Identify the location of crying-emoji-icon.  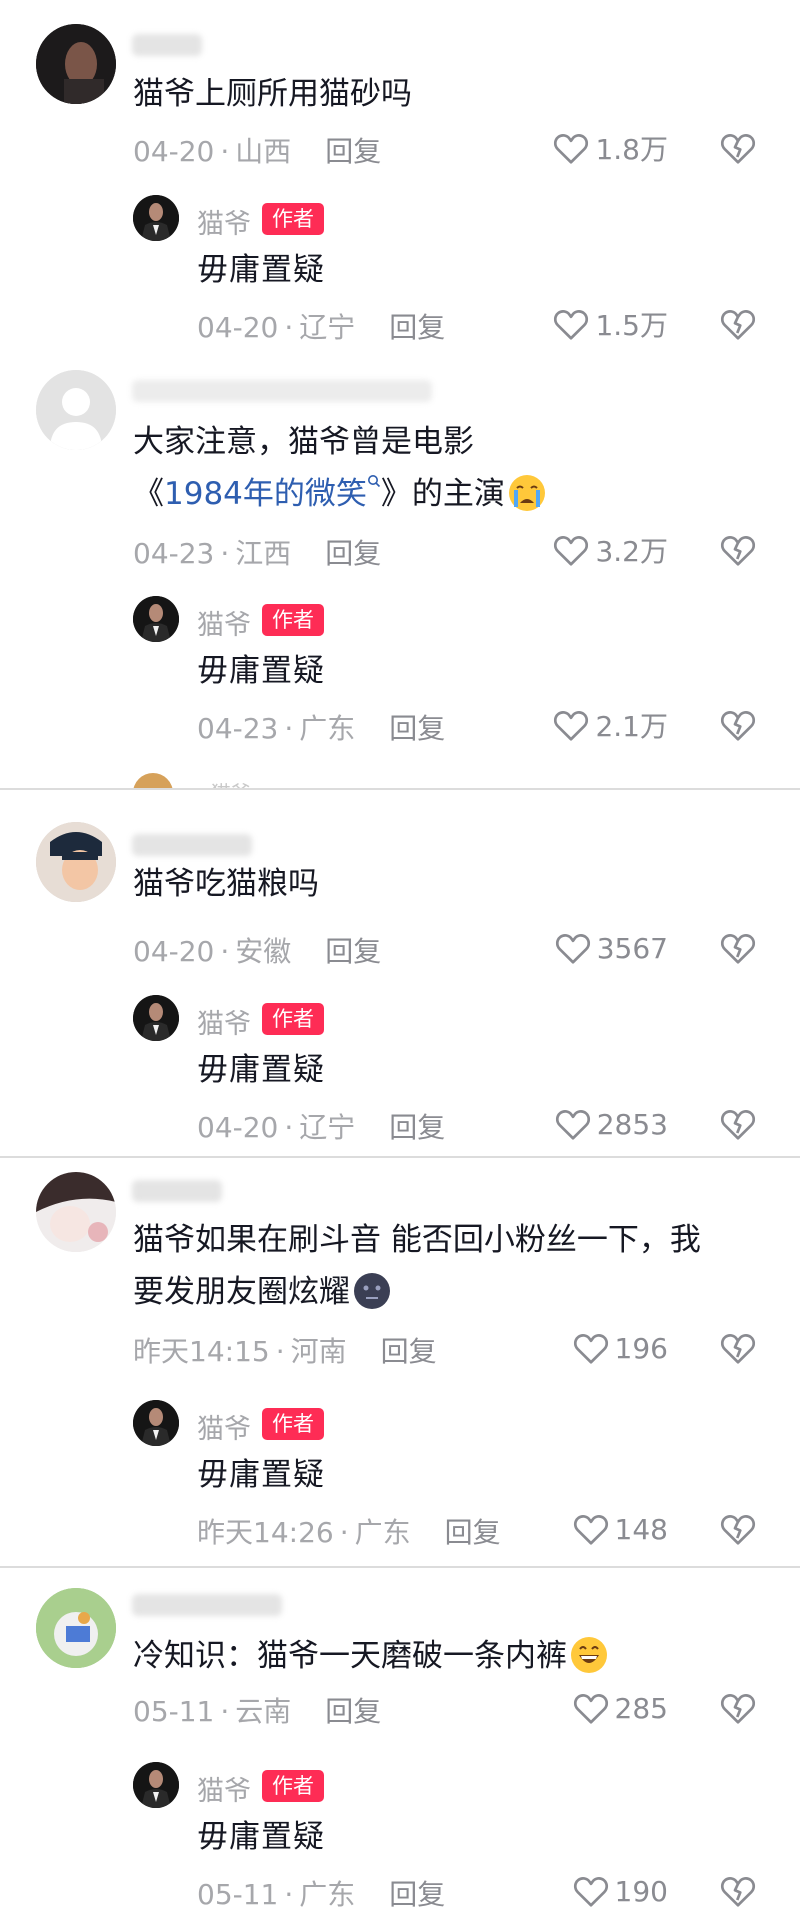
(526, 492).